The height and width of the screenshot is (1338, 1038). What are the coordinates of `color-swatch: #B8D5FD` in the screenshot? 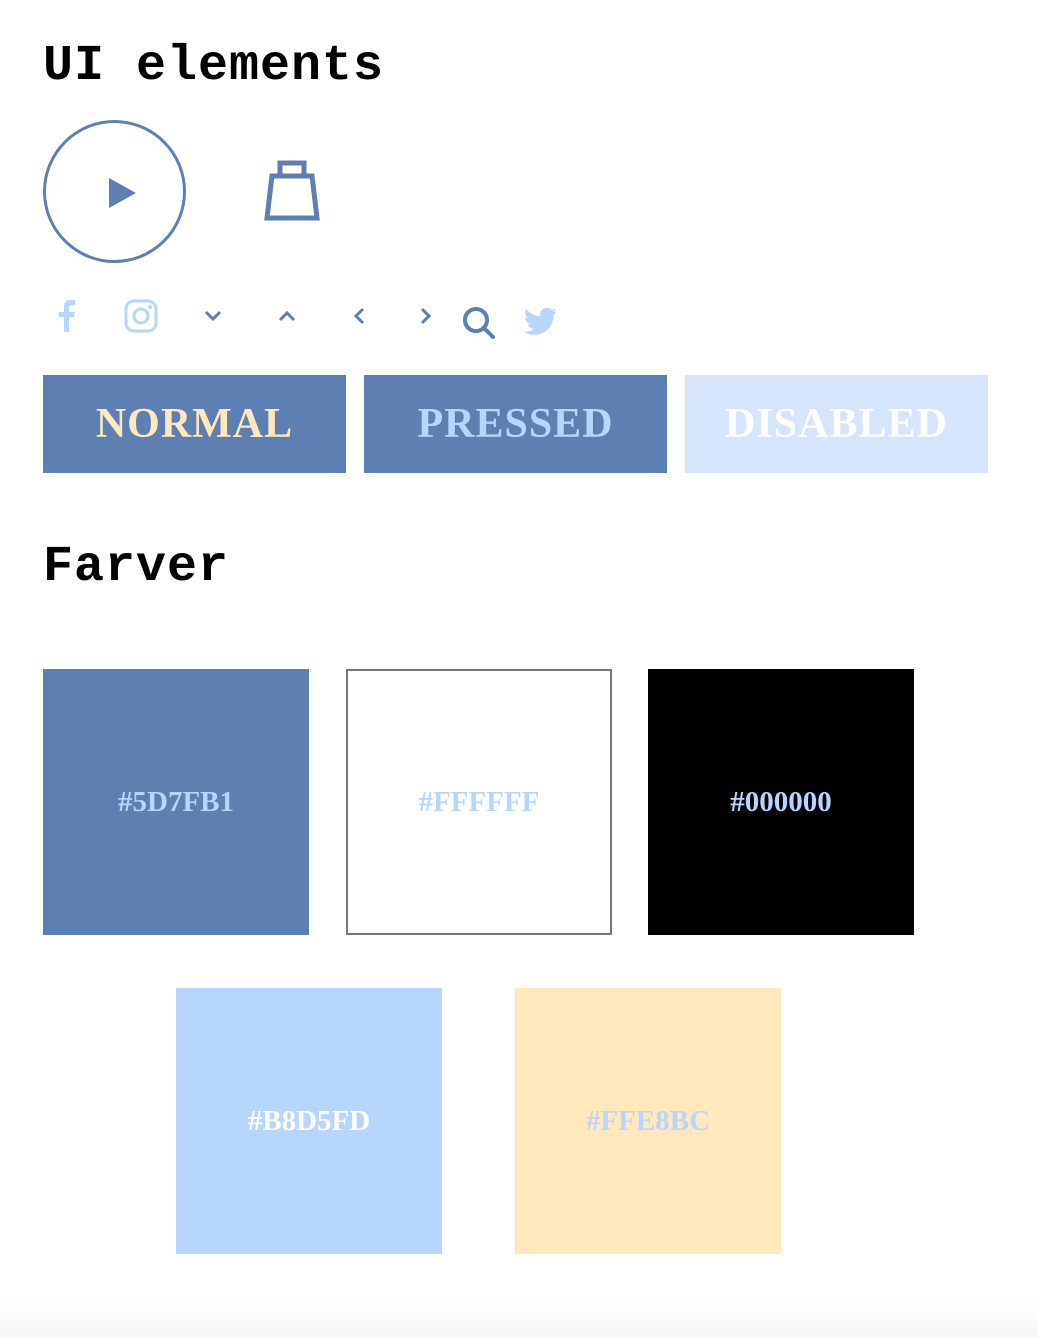 It's located at (309, 1121).